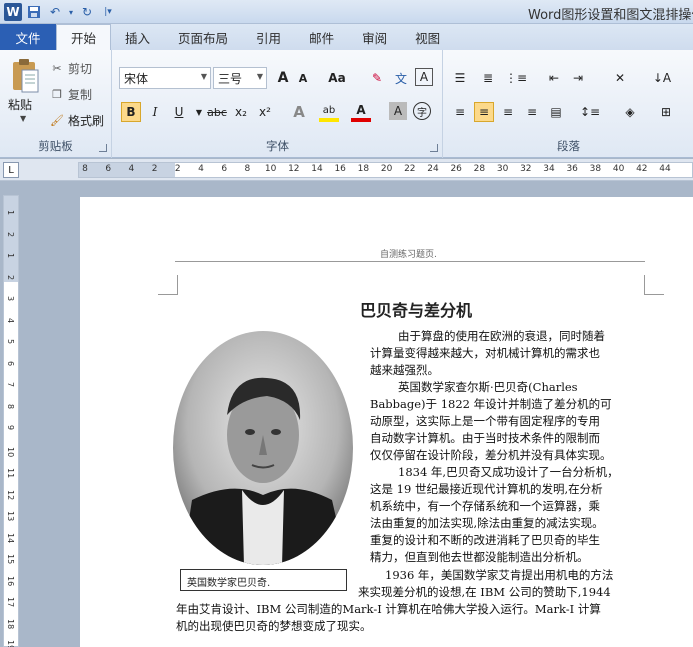  What do you see at coordinates (268, 37) in the screenshot?
I see `tab-references: 引用` at bounding box center [268, 37].